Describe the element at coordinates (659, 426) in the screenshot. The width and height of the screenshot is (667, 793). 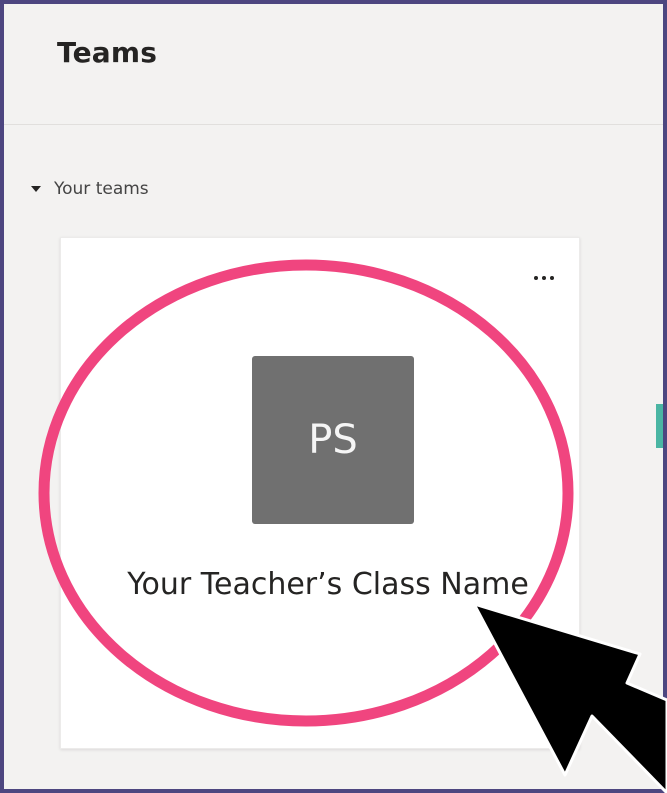
I see `accent-edge` at that location.